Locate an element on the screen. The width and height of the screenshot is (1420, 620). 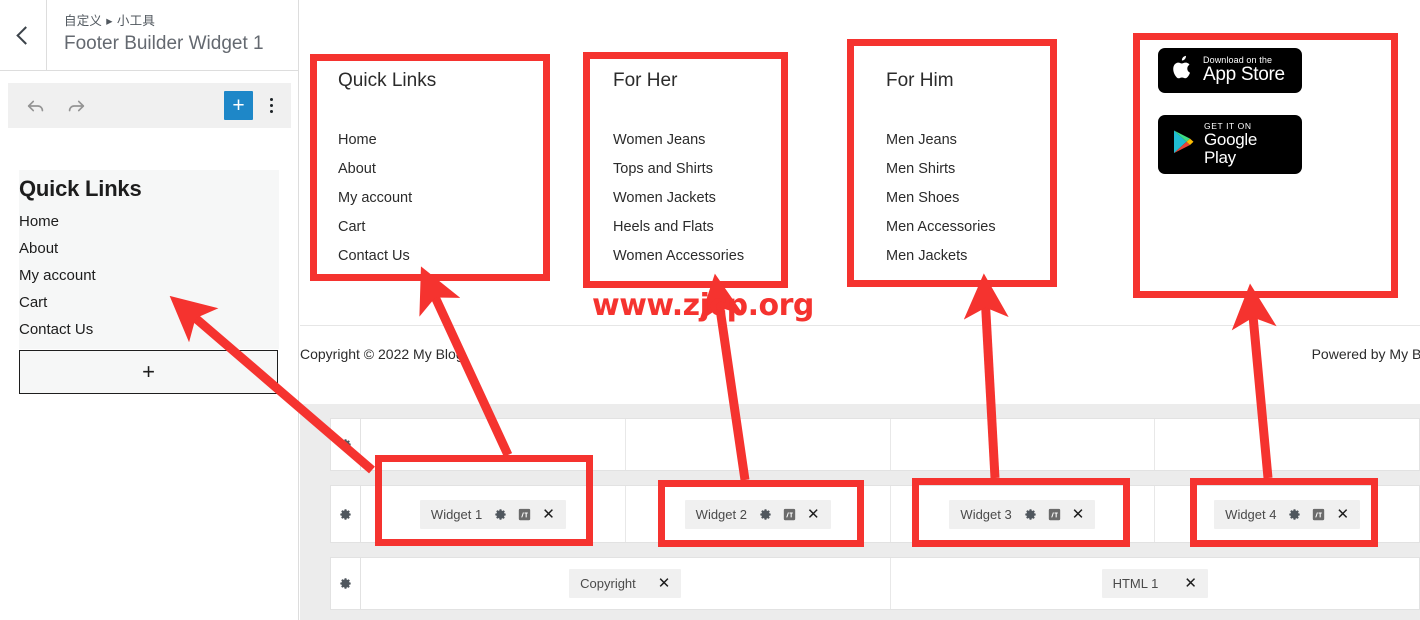
column-heading: For Him is located at coordinates (920, 80).